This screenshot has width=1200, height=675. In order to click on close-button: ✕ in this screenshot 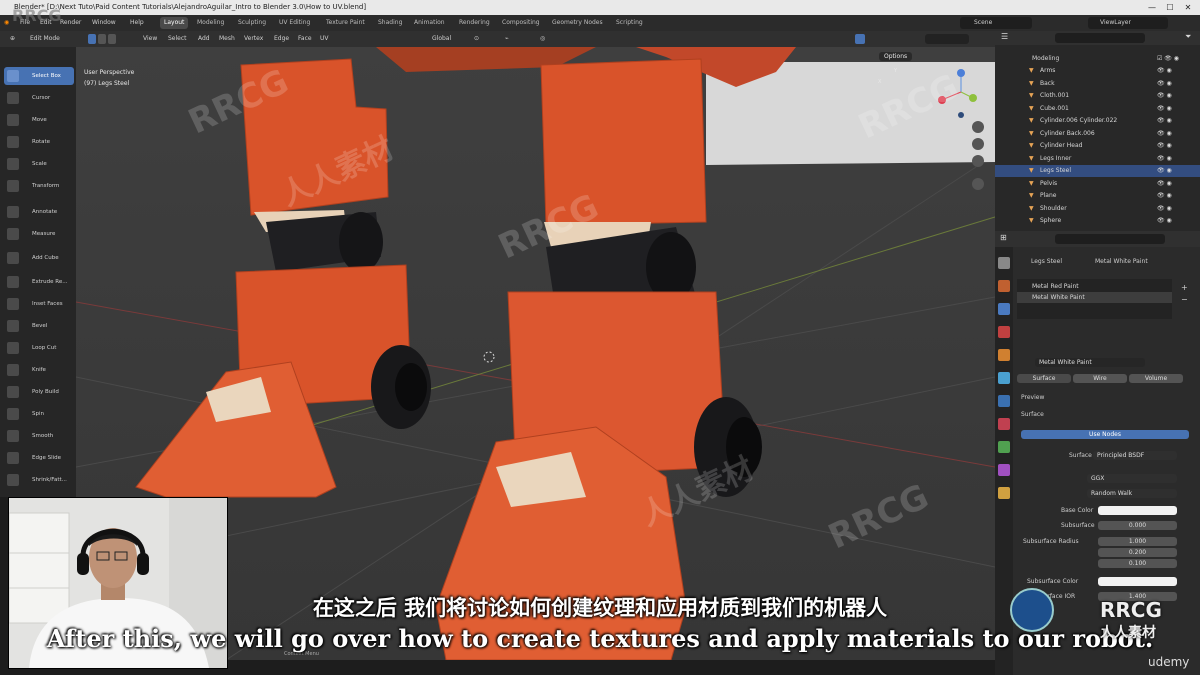, I will do `click(1188, 7)`.